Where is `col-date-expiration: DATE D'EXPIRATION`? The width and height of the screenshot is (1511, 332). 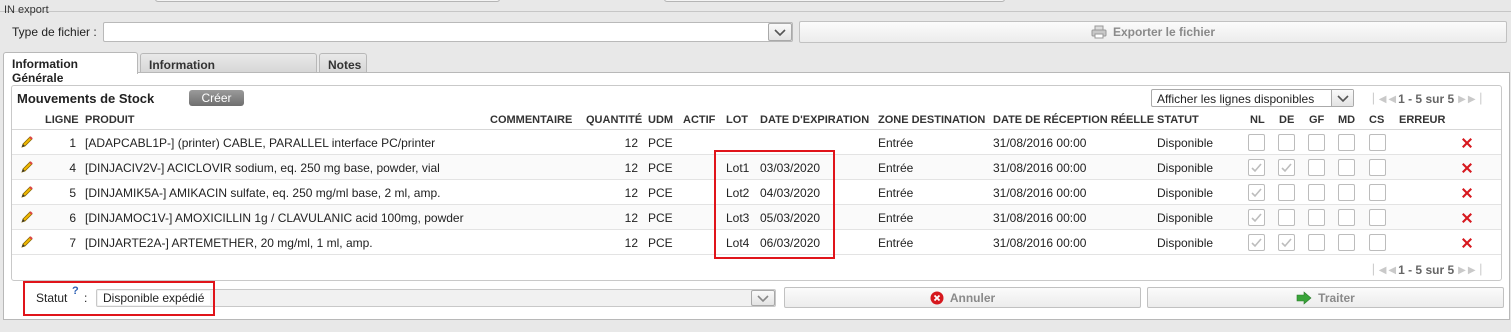
col-date-expiration: DATE D'EXPIRATION is located at coordinates (814, 120).